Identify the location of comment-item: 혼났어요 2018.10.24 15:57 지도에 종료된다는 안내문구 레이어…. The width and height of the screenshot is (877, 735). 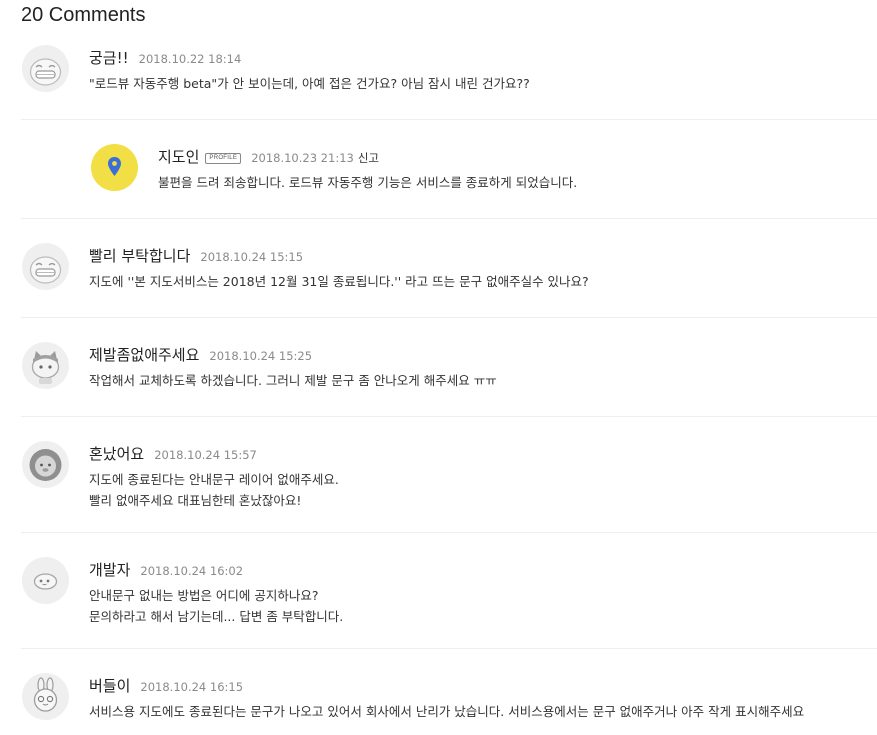
(449, 487).